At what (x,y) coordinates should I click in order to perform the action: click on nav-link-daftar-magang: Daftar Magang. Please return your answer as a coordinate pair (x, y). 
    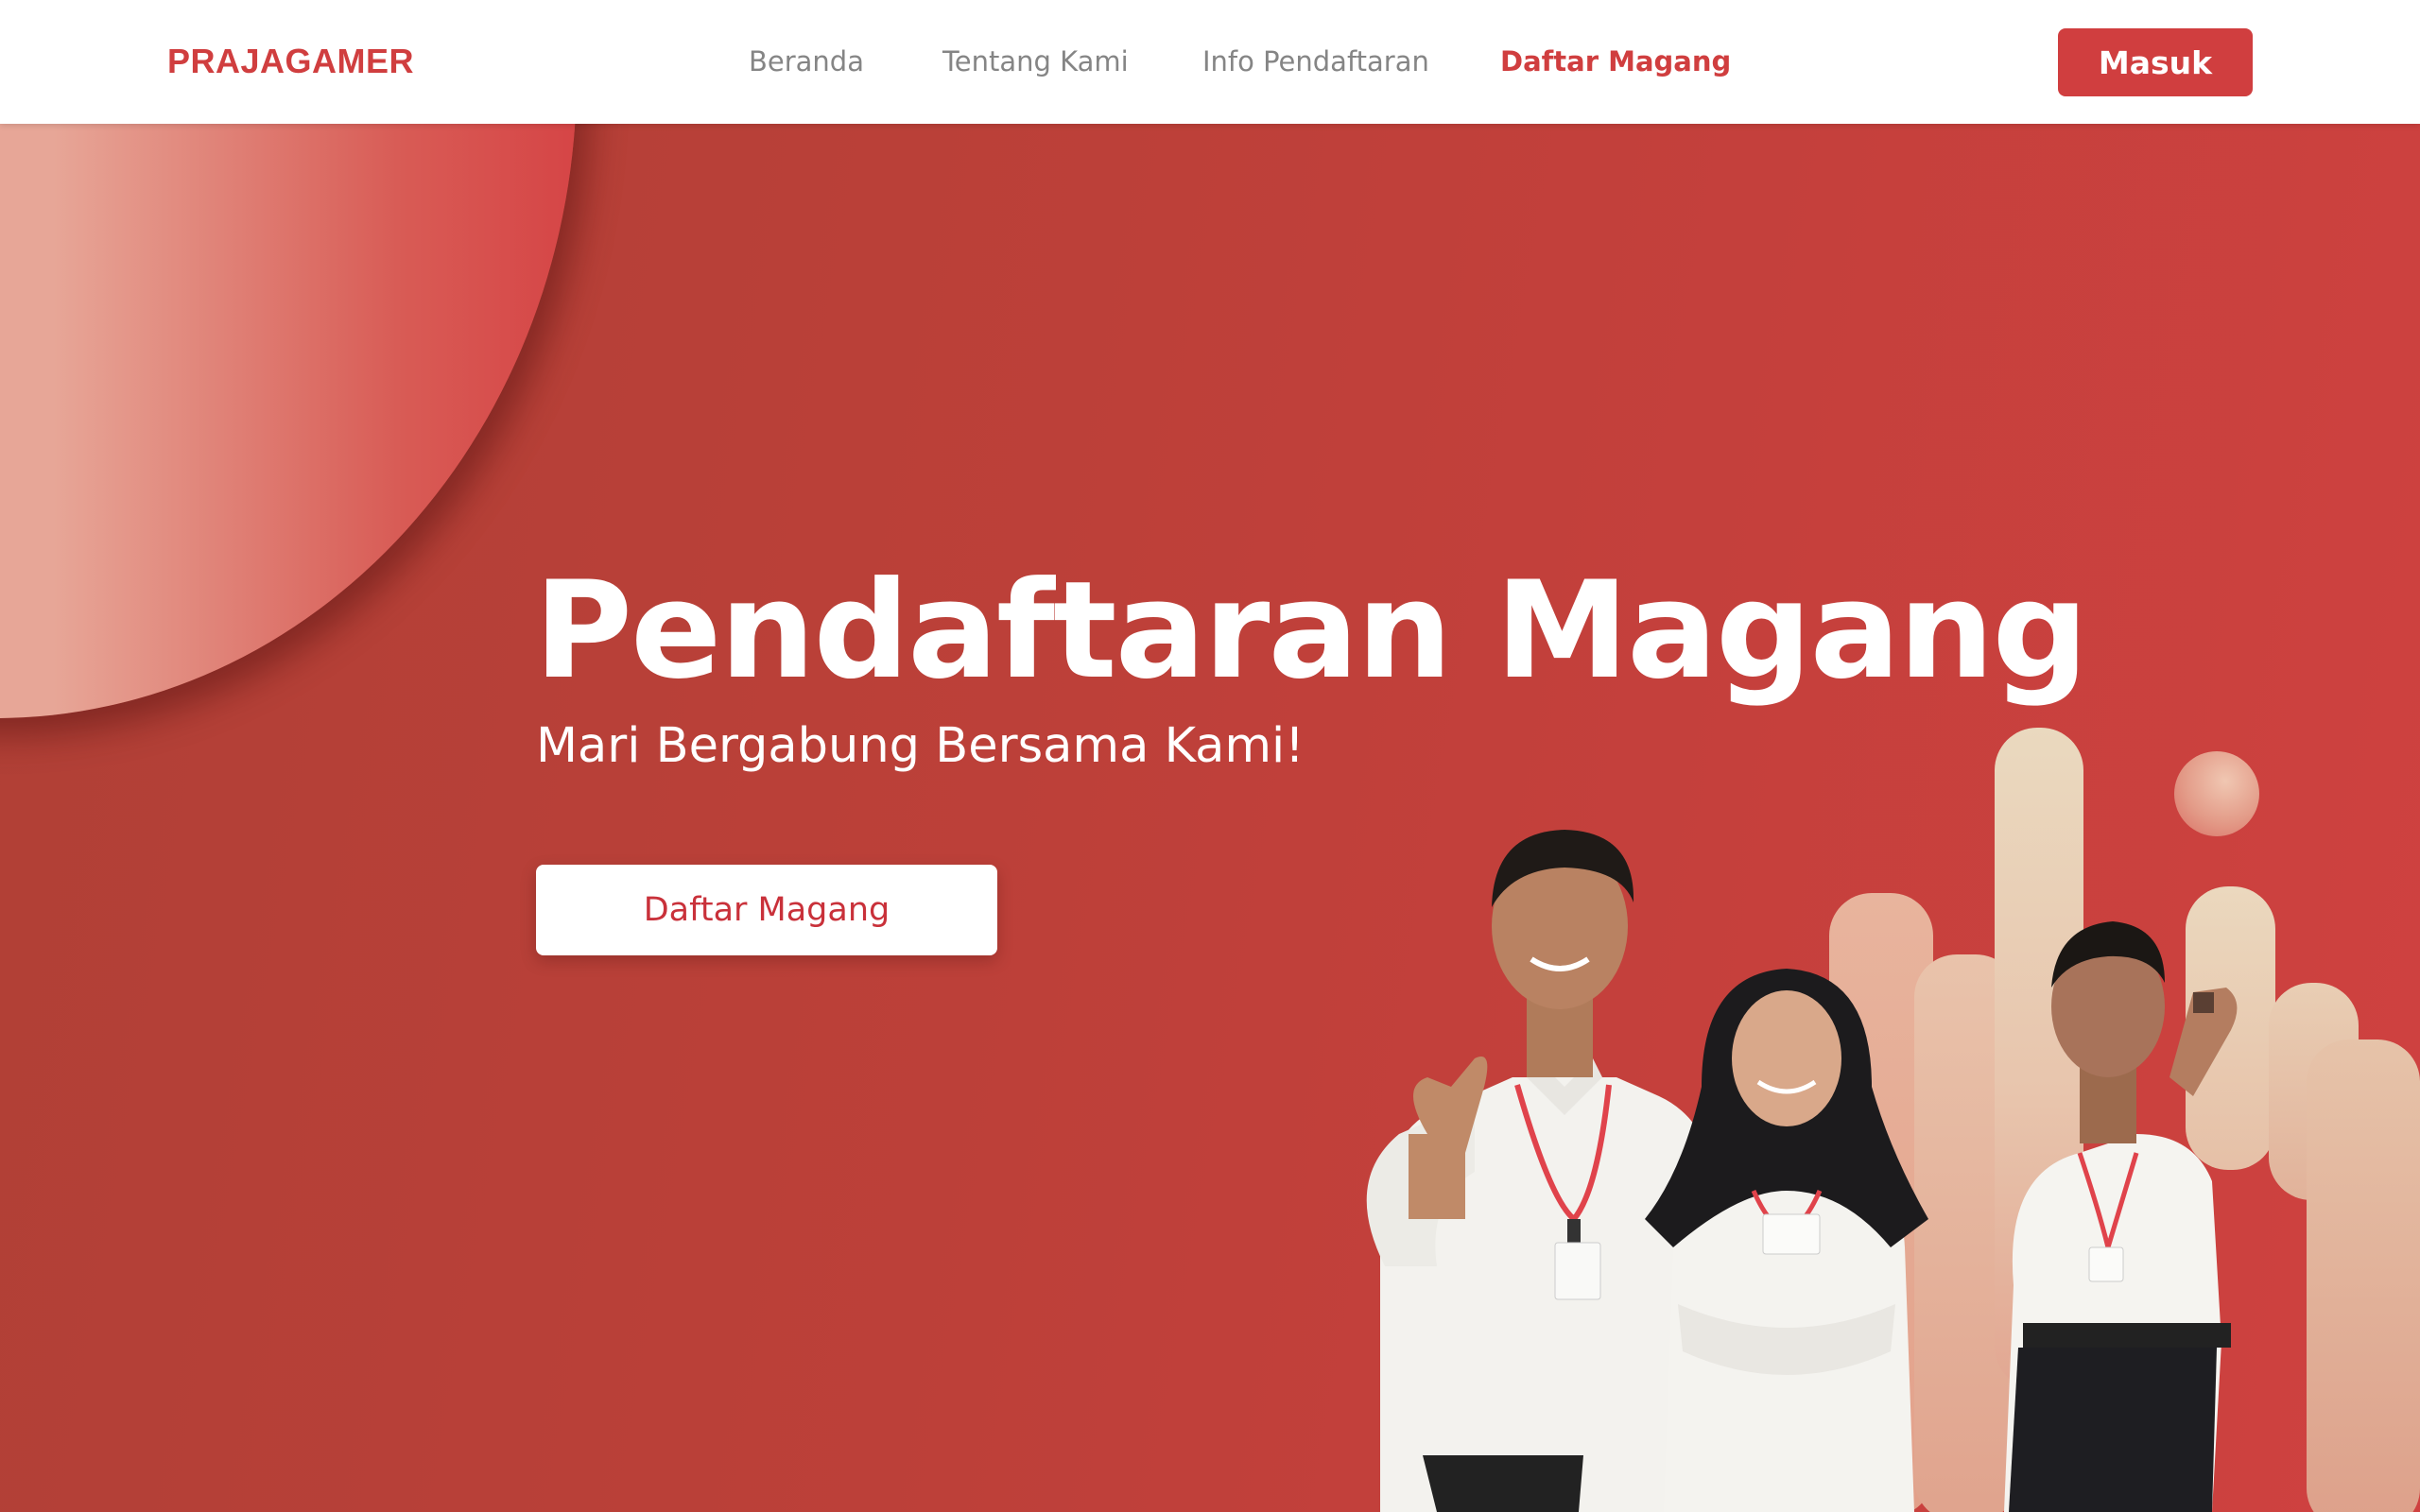
    Looking at the image, I should click on (1615, 61).